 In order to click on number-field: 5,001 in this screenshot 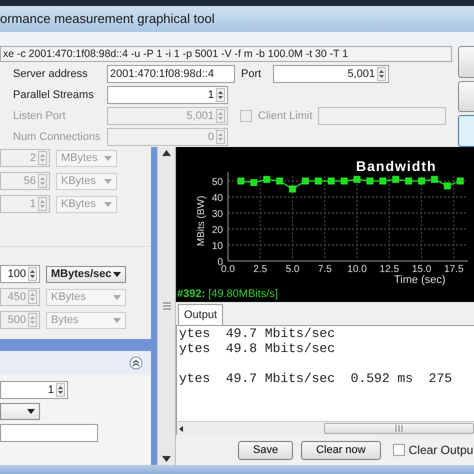, I will do `click(331, 74)`.